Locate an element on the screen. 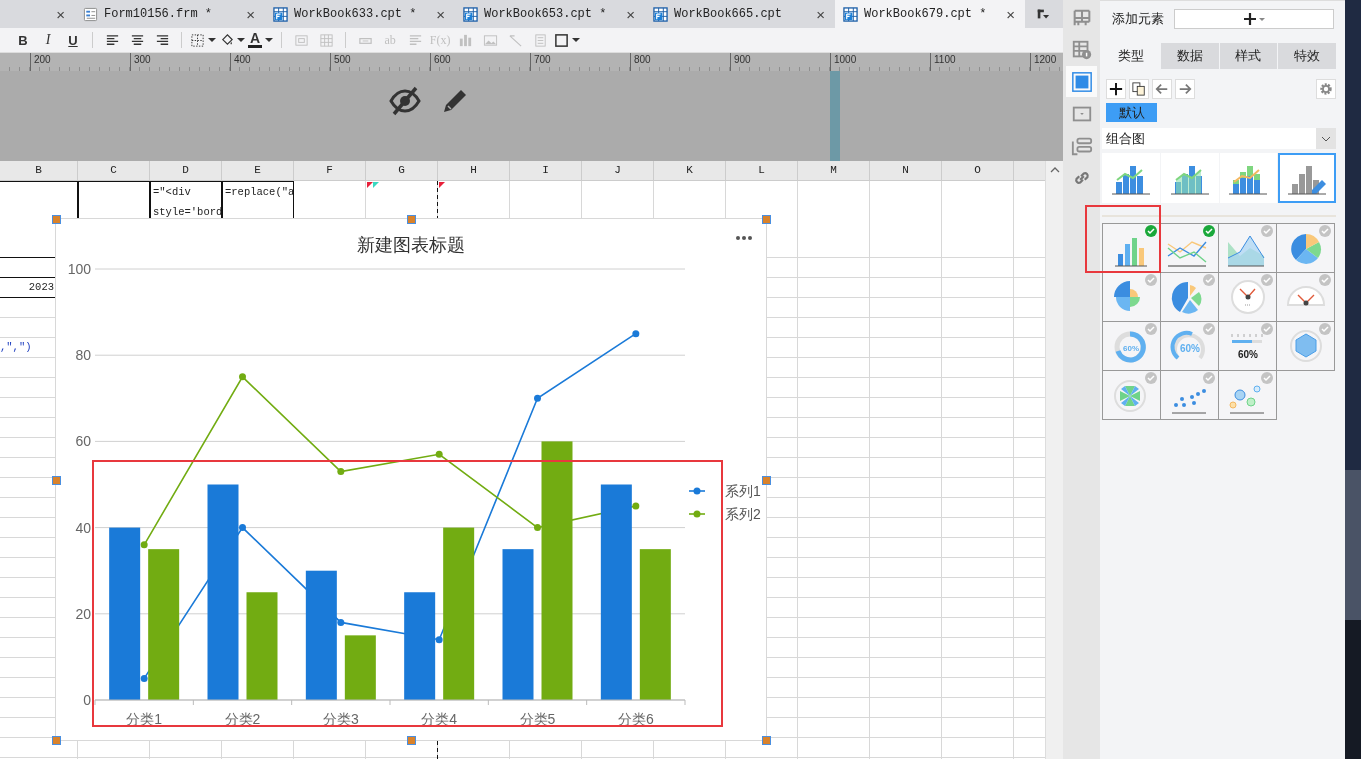 The height and width of the screenshot is (759, 1361). column-header: C is located at coordinates (114, 171).